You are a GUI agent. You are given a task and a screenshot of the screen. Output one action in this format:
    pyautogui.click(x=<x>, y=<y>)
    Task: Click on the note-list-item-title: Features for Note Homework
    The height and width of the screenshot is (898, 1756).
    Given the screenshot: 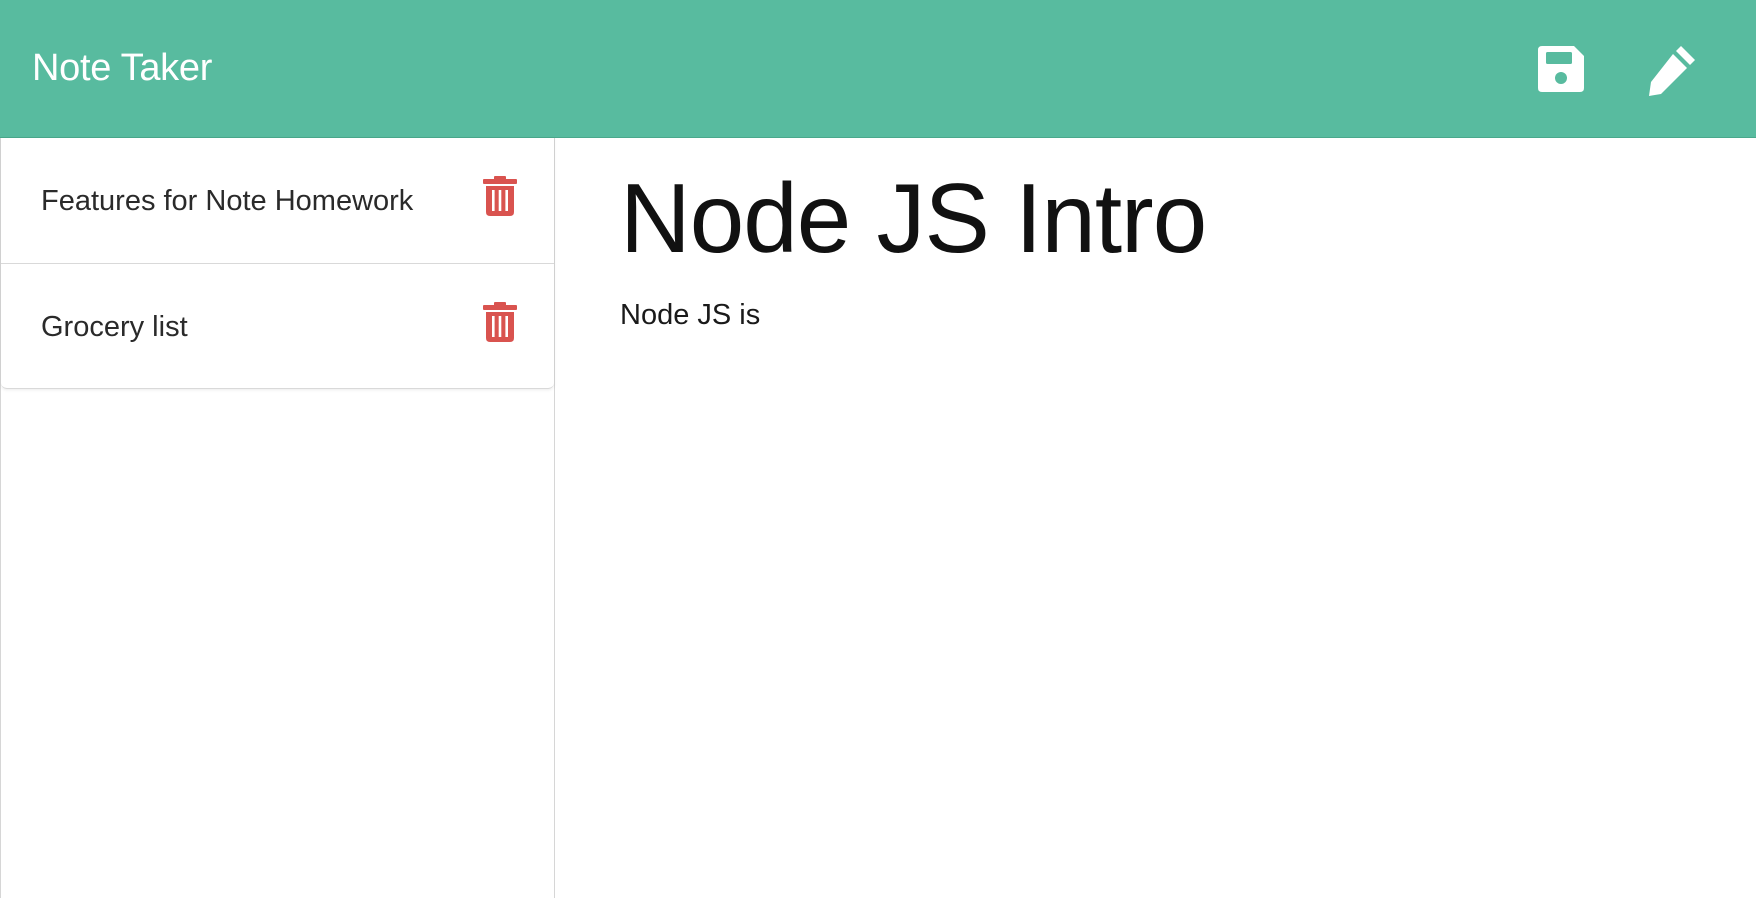 What is the action you would take?
    pyautogui.click(x=227, y=201)
    